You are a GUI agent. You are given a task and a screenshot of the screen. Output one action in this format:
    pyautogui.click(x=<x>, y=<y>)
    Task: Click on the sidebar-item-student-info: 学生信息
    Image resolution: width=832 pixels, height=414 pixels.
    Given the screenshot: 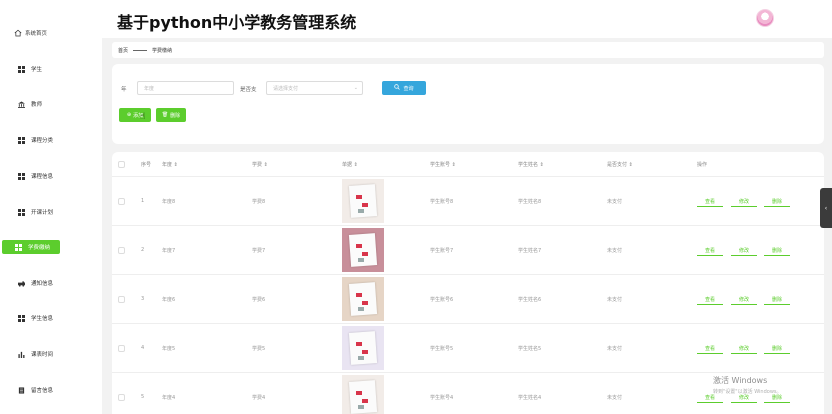 What is the action you would take?
    pyautogui.click(x=51, y=318)
    